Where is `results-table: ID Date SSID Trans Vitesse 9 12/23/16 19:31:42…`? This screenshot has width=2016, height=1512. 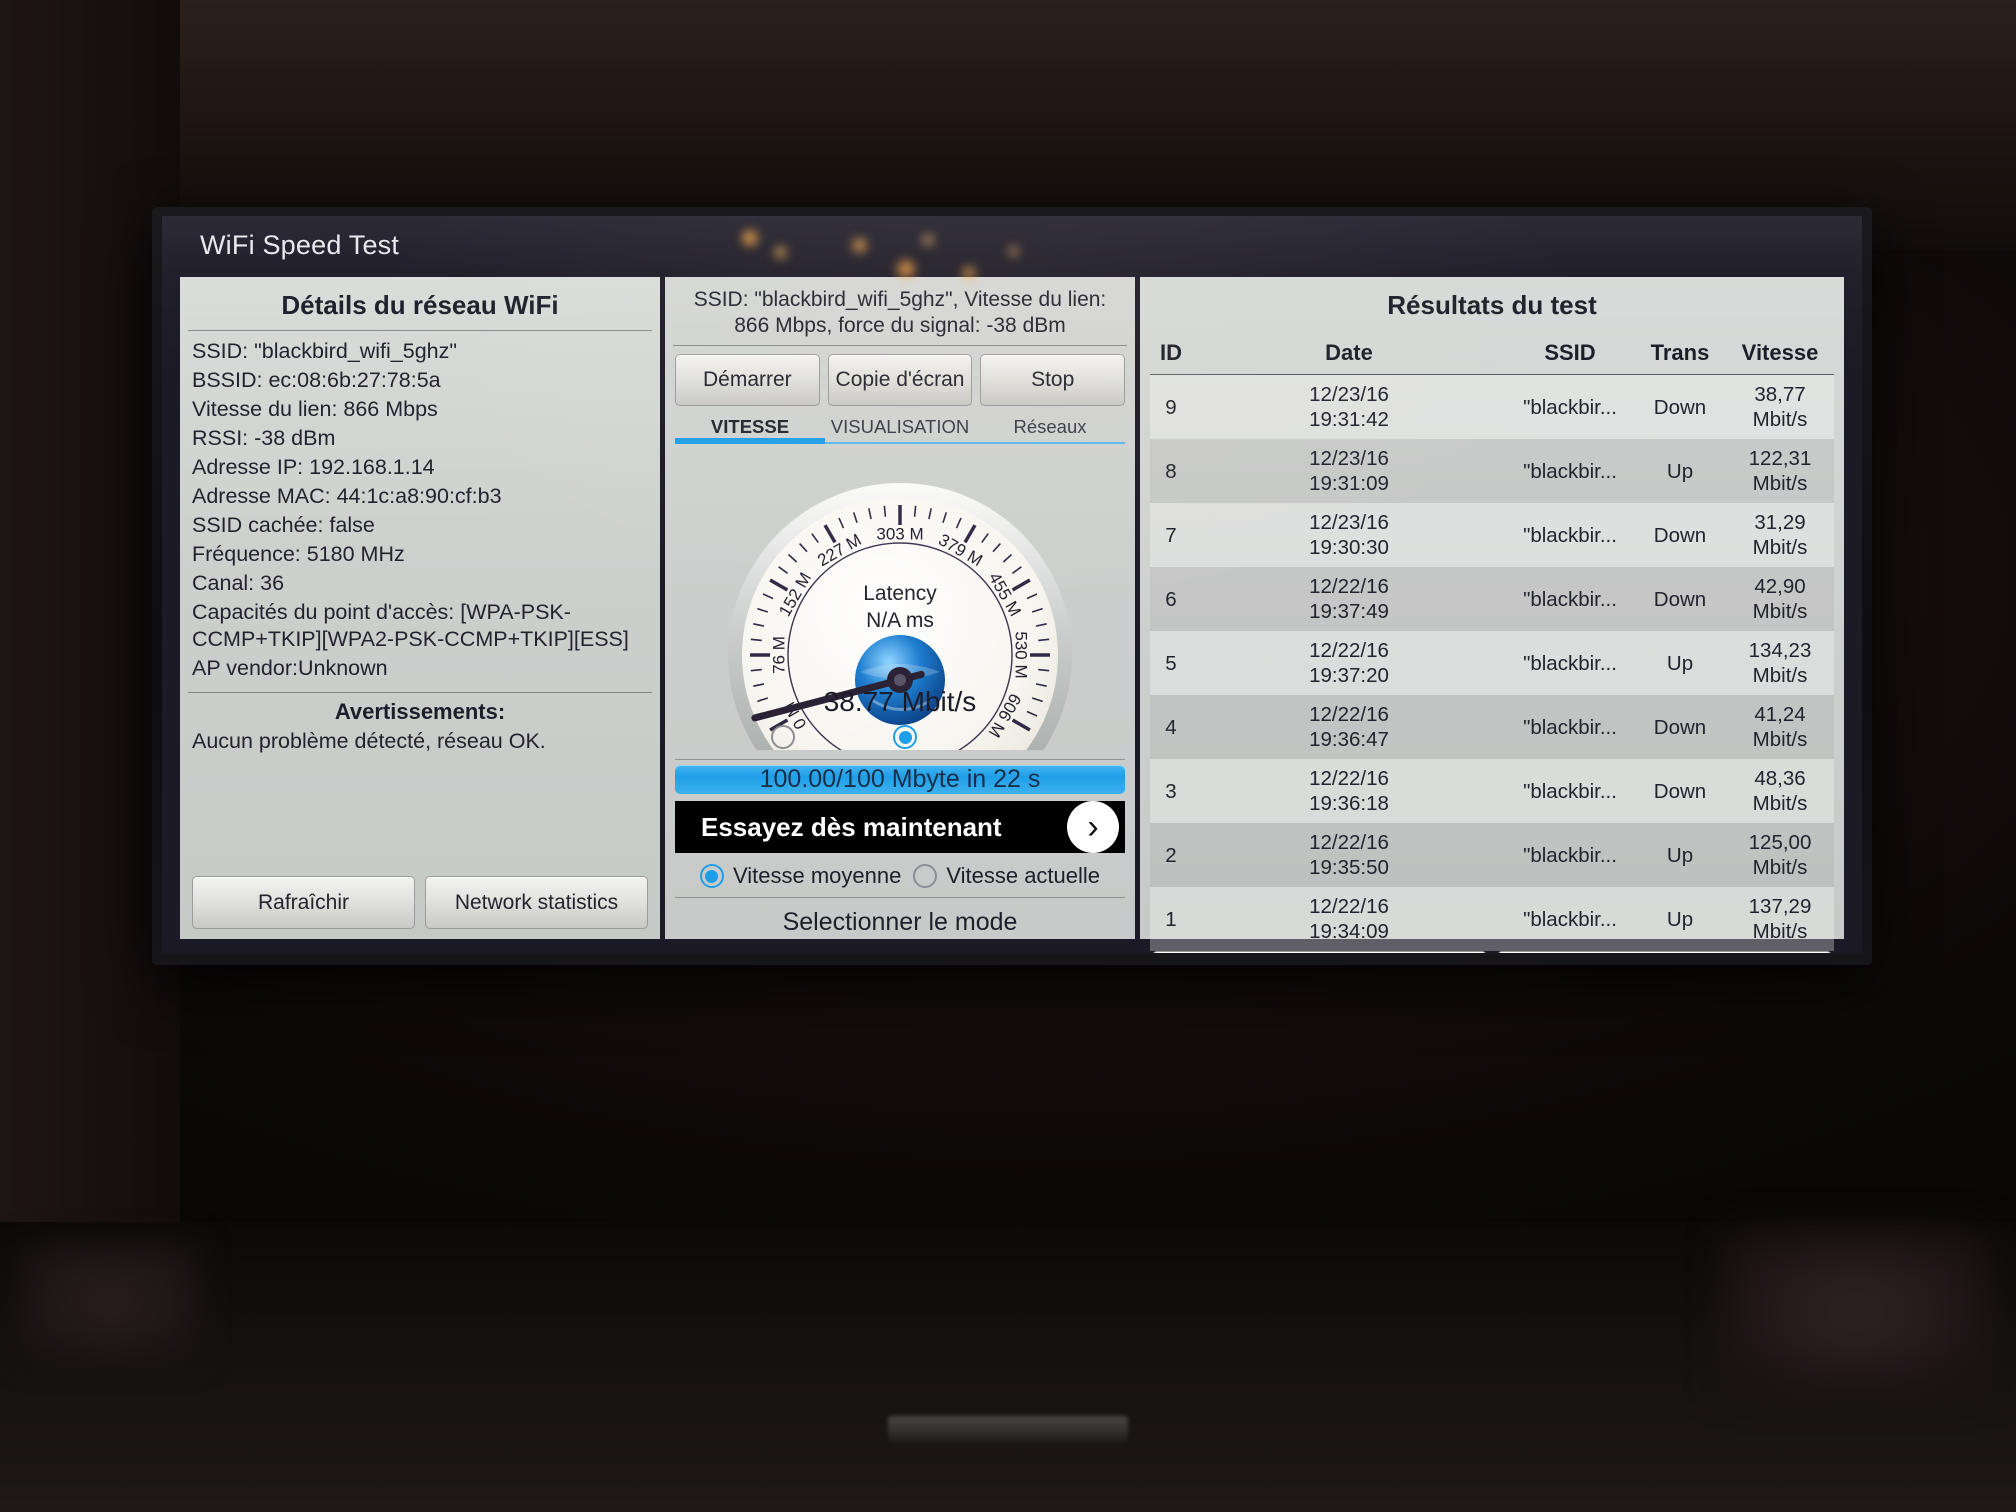
results-table: ID Date SSID Trans Vitesse 9 12/23/16 19:31:42… is located at coordinates (1492, 642).